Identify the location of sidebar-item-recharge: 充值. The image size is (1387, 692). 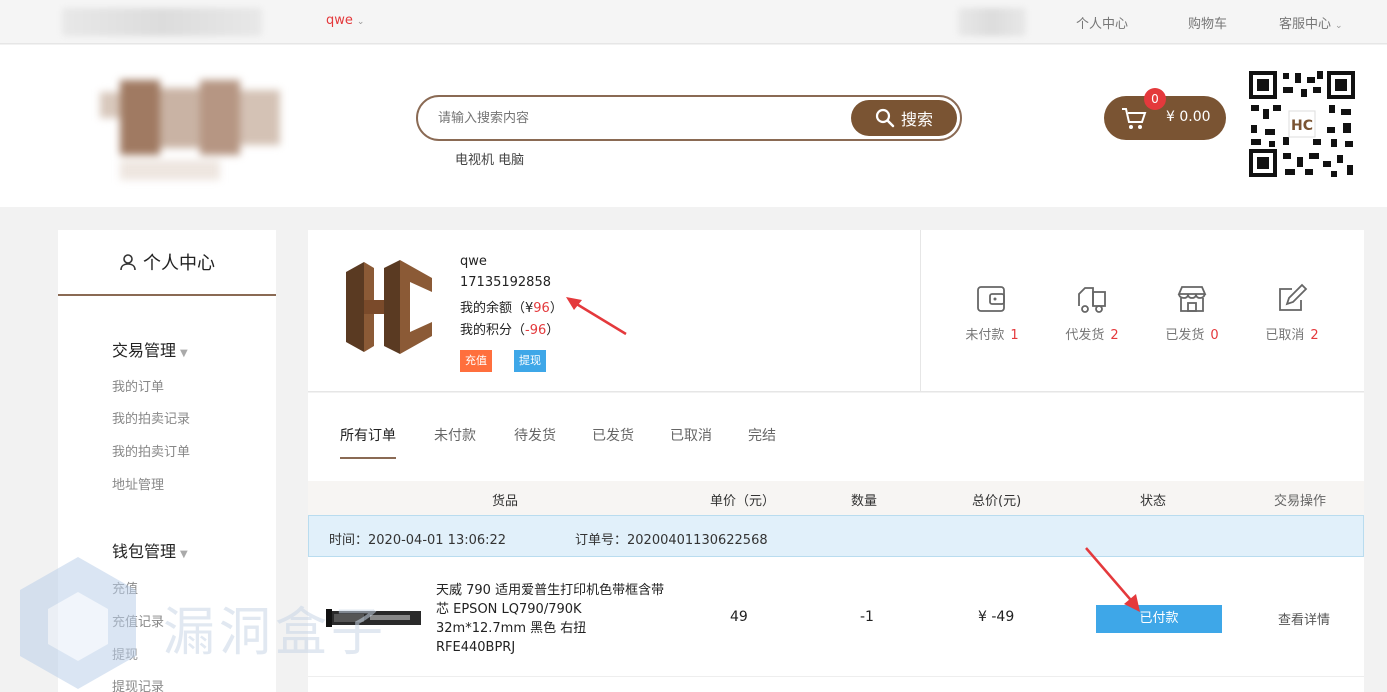
(125, 587).